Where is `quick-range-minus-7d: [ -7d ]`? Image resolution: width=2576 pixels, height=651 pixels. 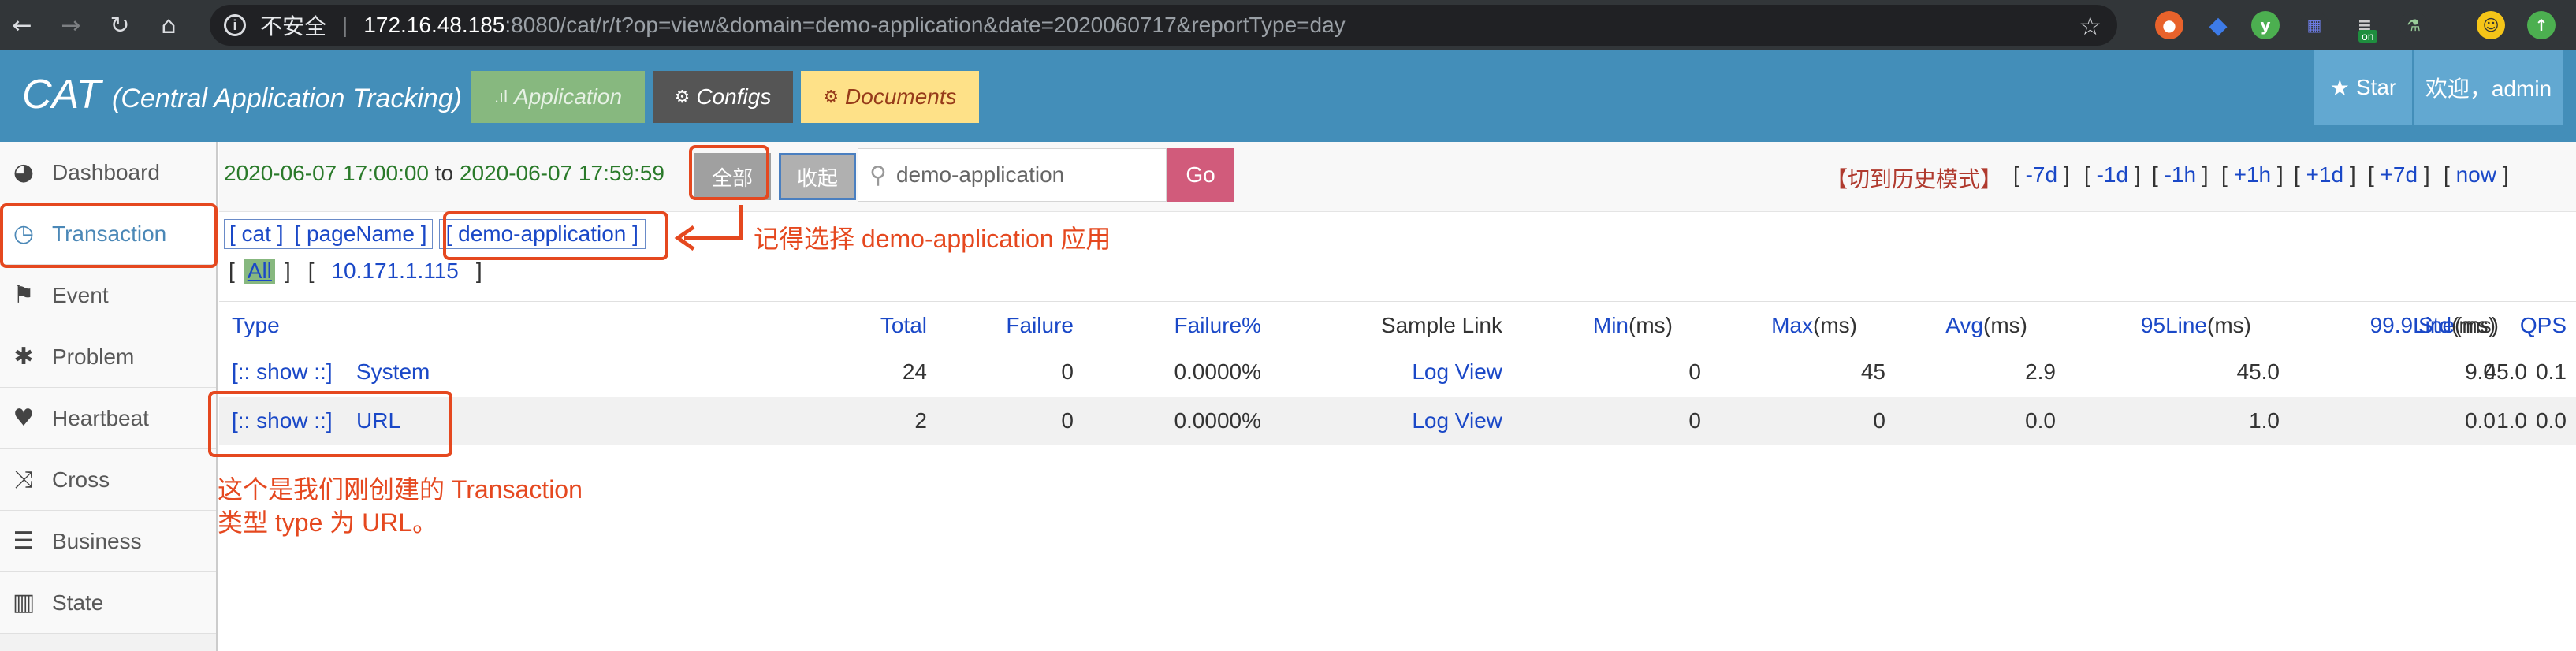 quick-range-minus-7d: [ -7d ] is located at coordinates (2041, 175).